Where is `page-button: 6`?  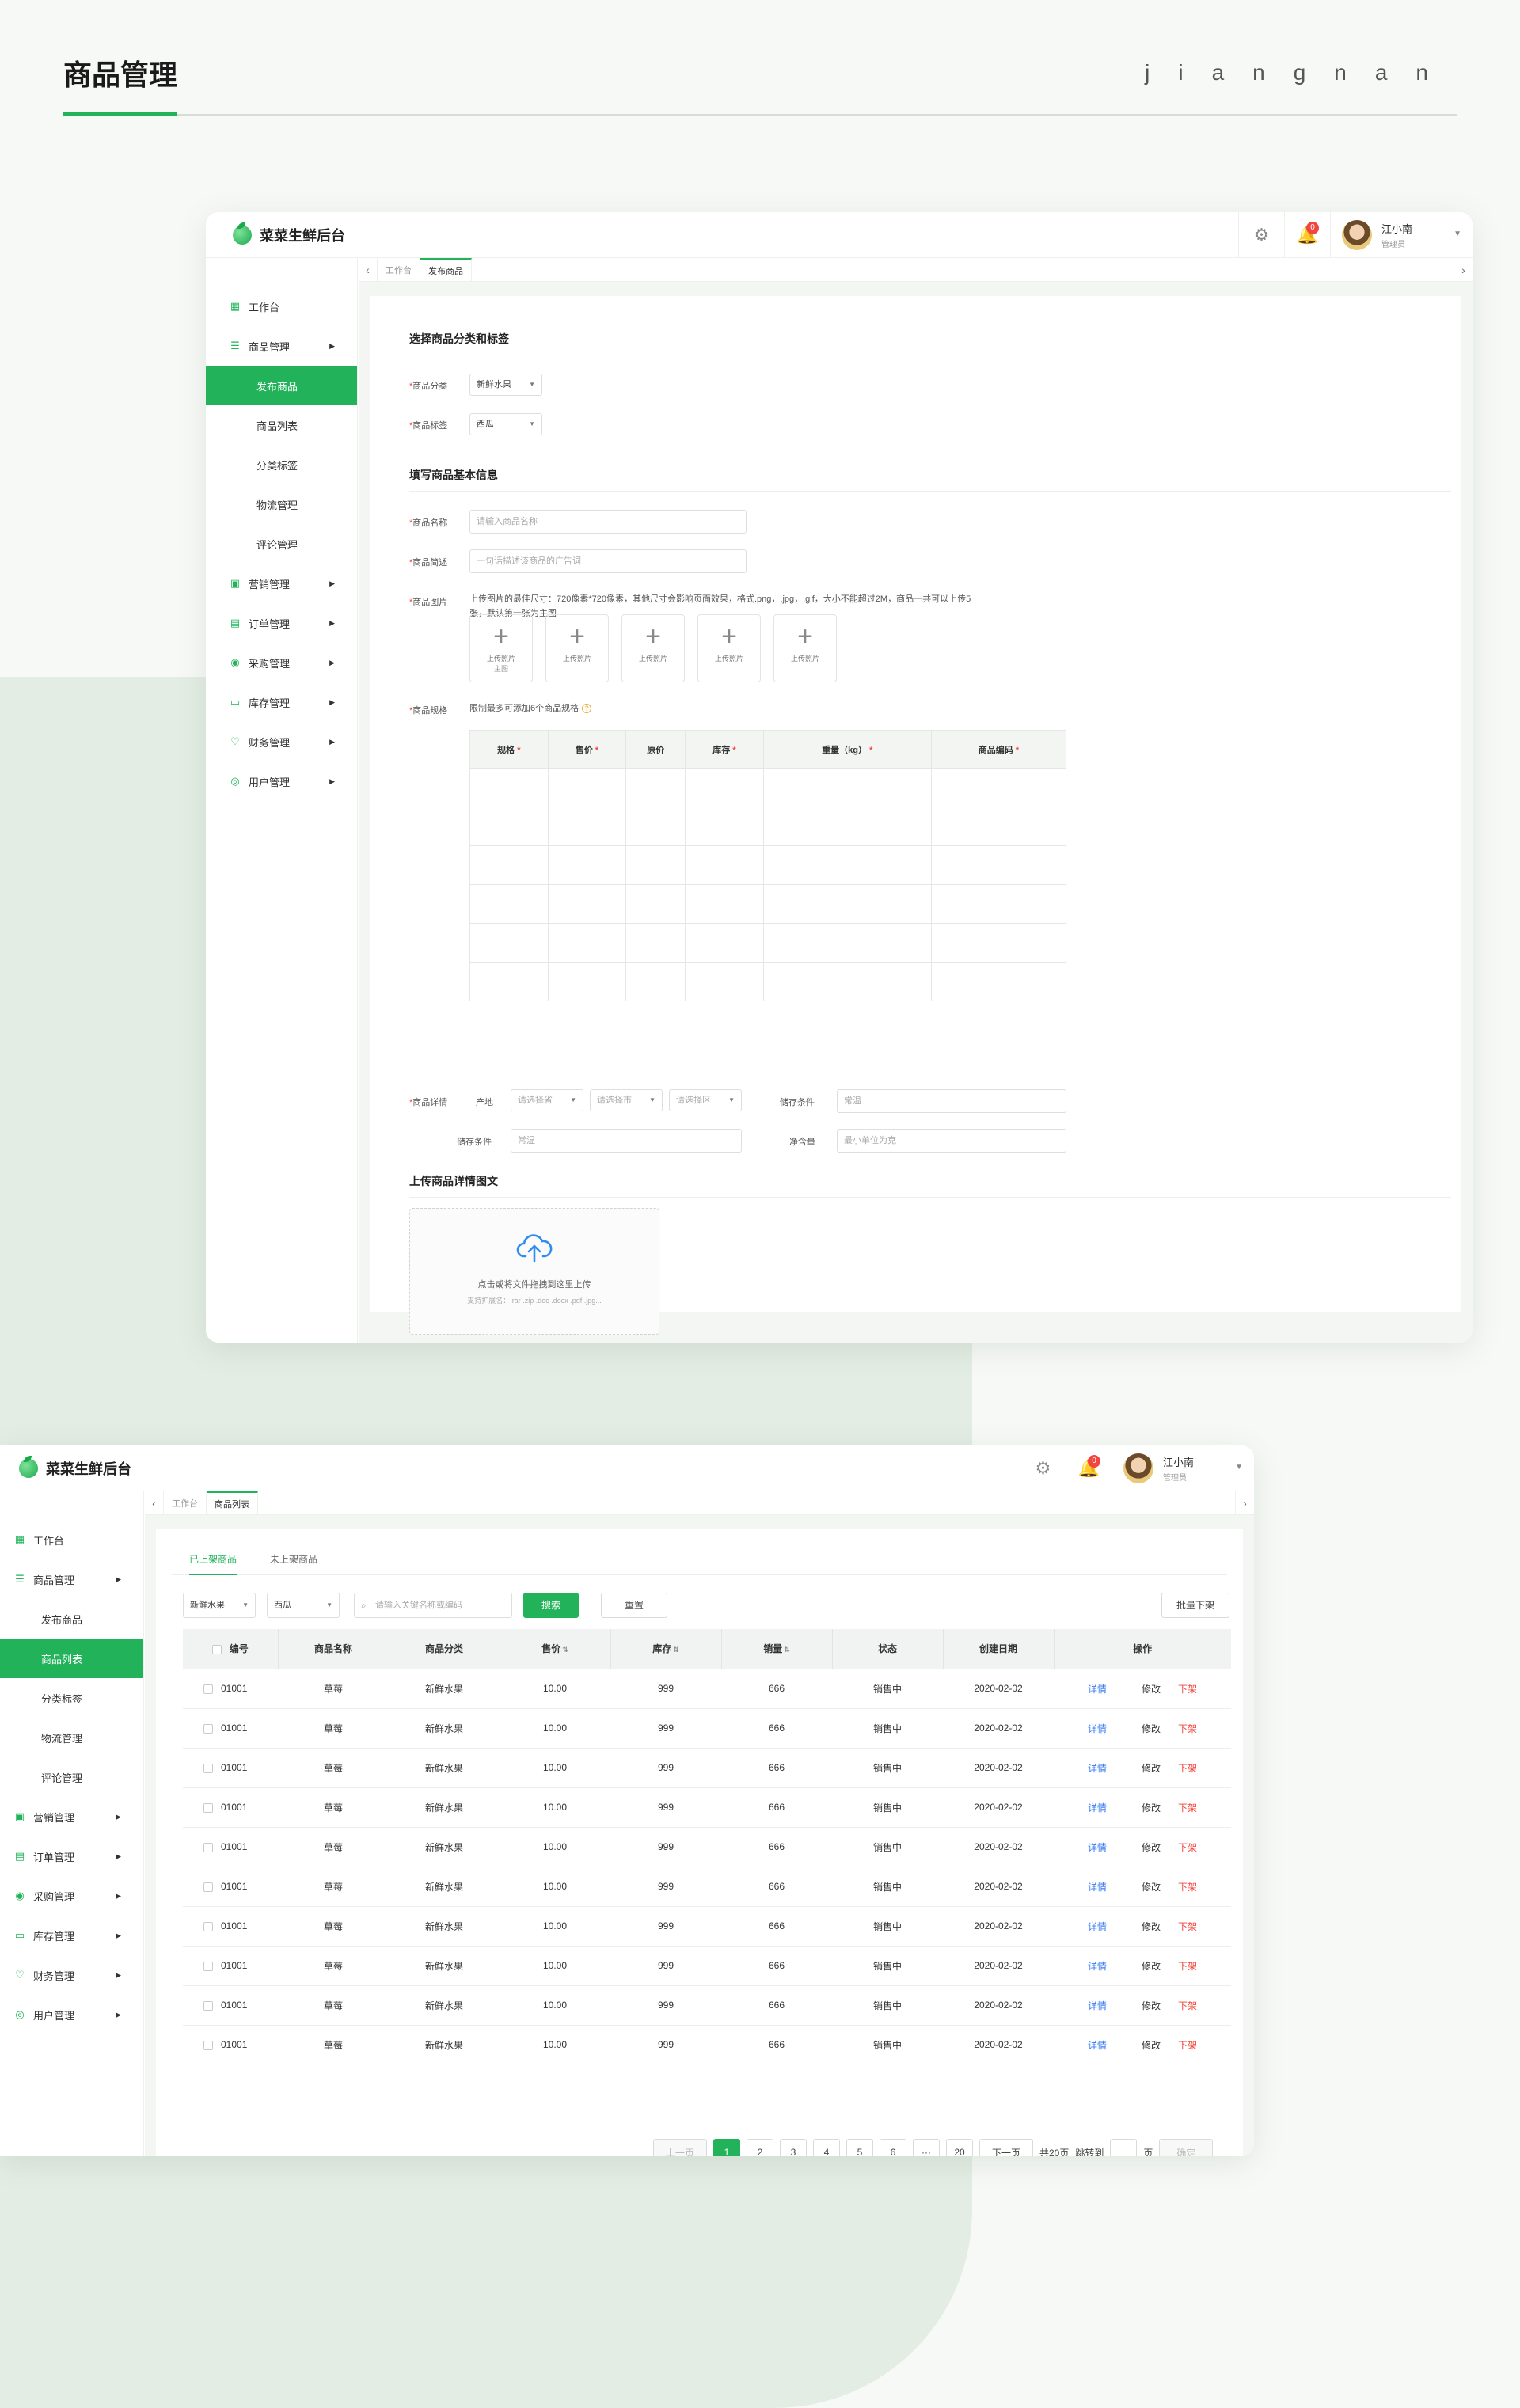 page-button: 6 is located at coordinates (893, 2147).